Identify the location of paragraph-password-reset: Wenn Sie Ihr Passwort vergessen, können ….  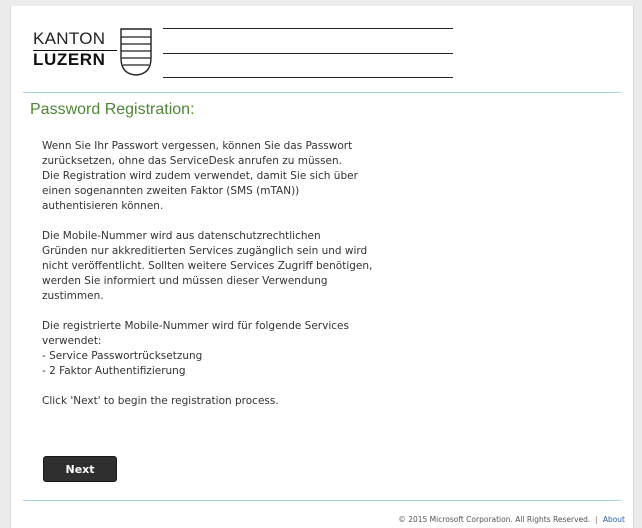
(200, 176).